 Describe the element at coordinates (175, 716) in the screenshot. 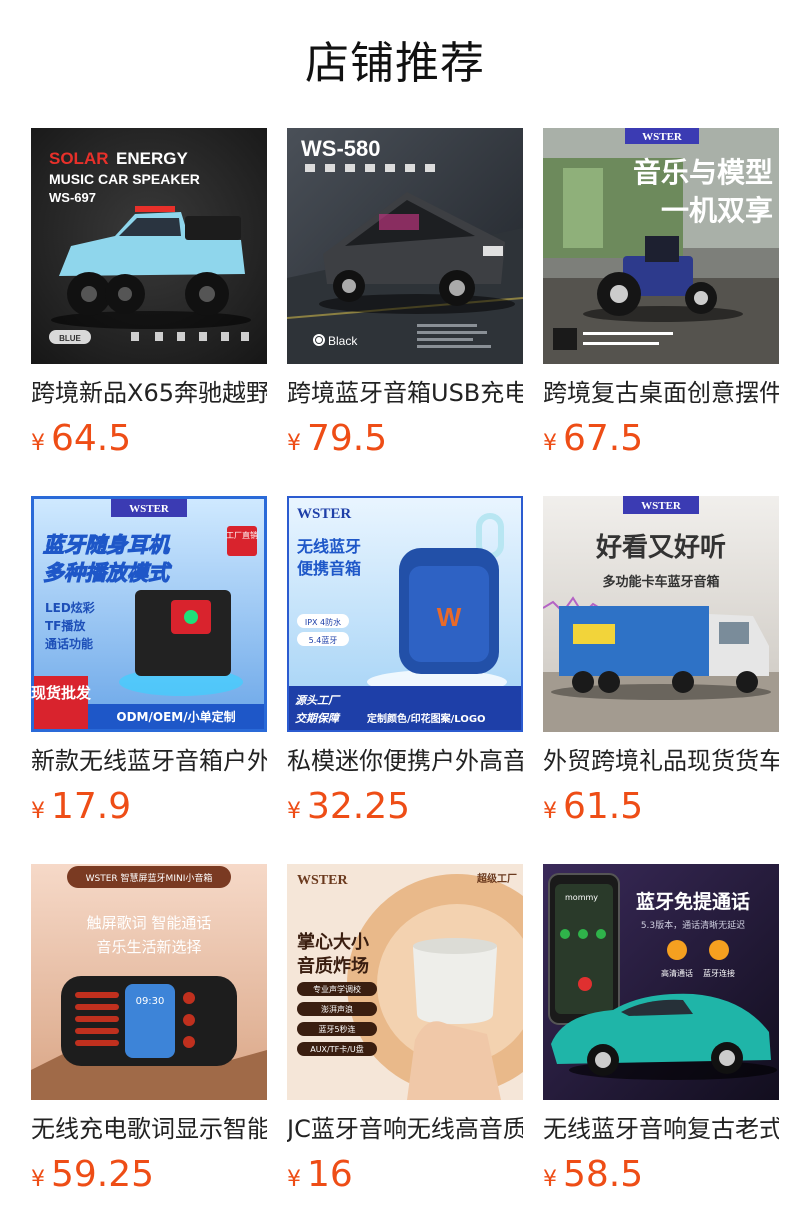

I see `banner-text: ODM/OEM/小单定制` at that location.